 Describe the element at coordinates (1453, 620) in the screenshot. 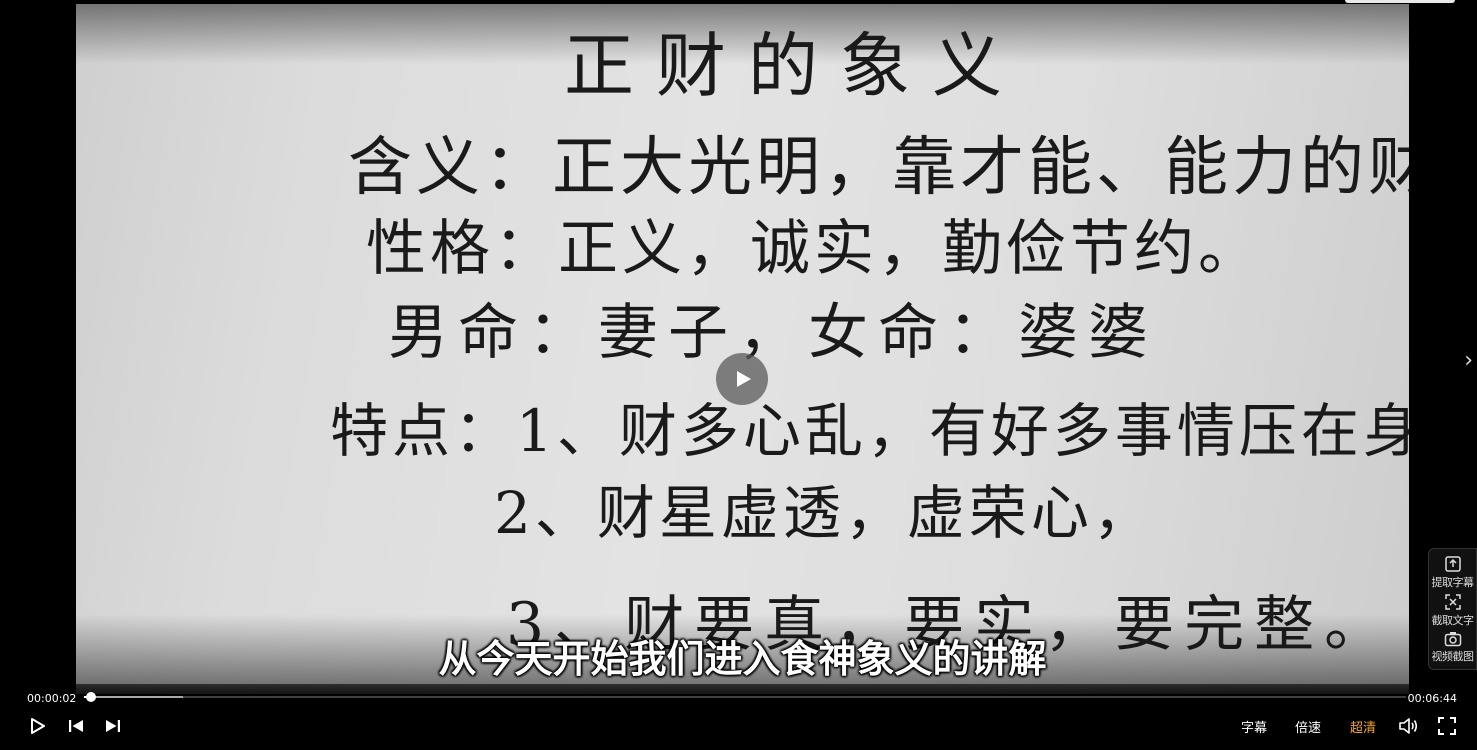

I see `capture-text-label: 截取文字` at that location.